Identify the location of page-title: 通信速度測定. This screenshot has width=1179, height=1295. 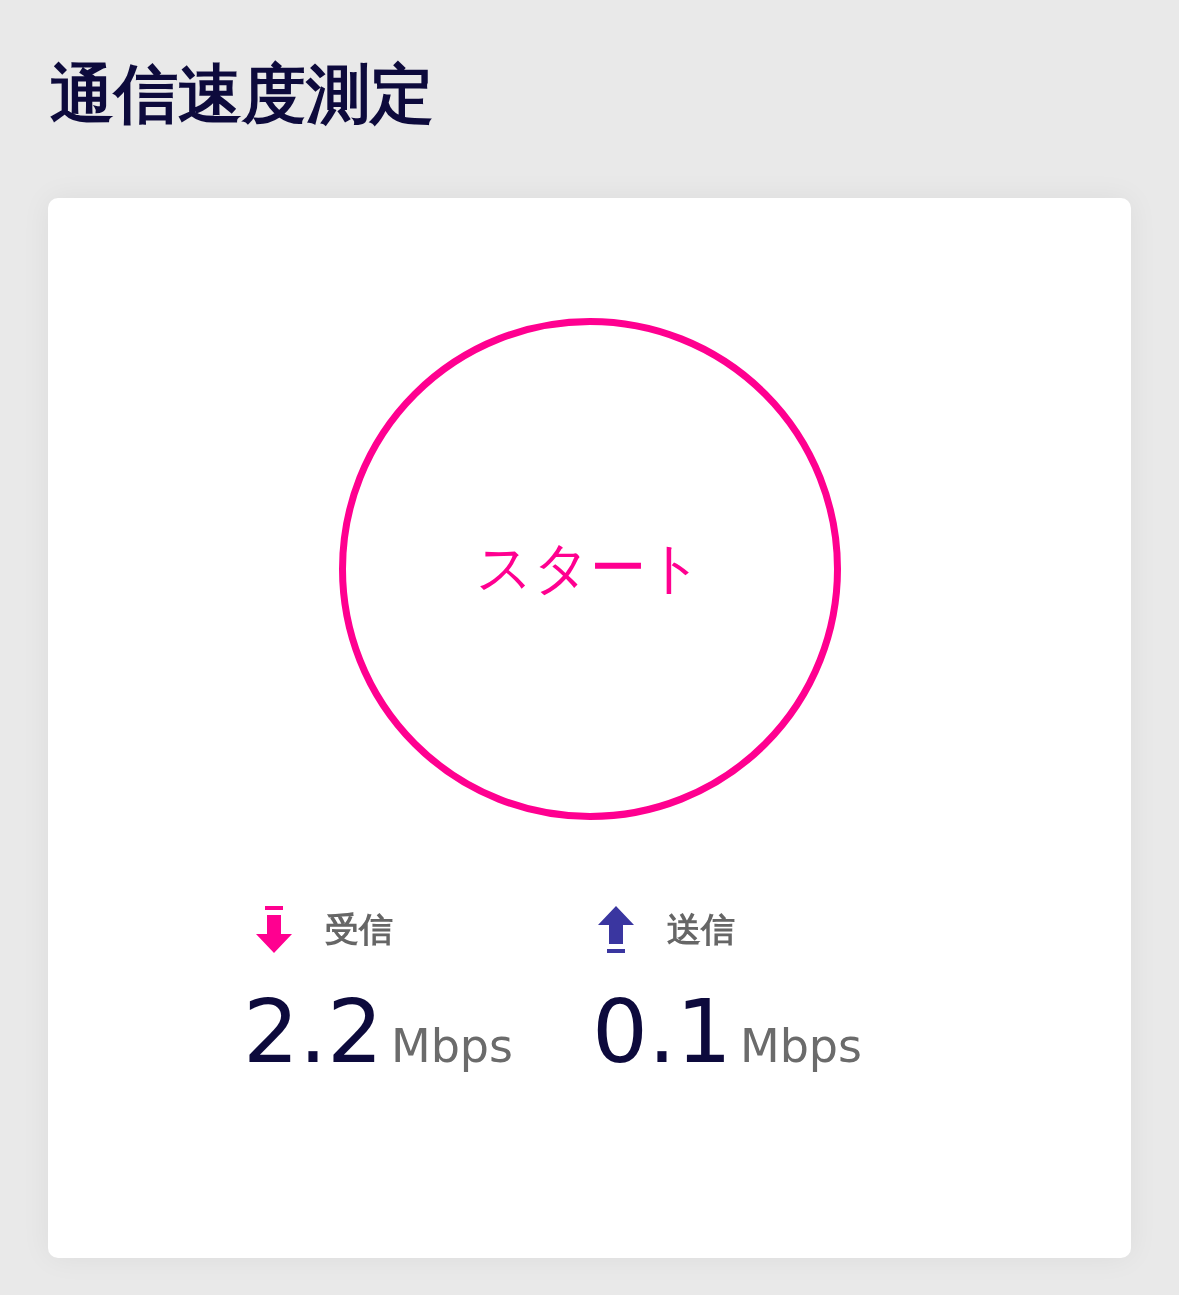
(242, 94).